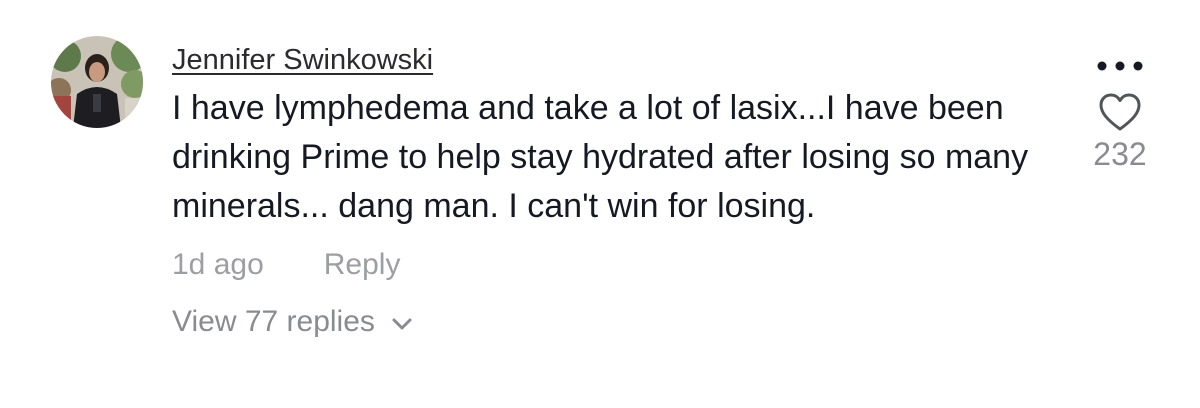 This screenshot has height=408, width=1200. I want to click on more-options-icon, so click(1120, 66).